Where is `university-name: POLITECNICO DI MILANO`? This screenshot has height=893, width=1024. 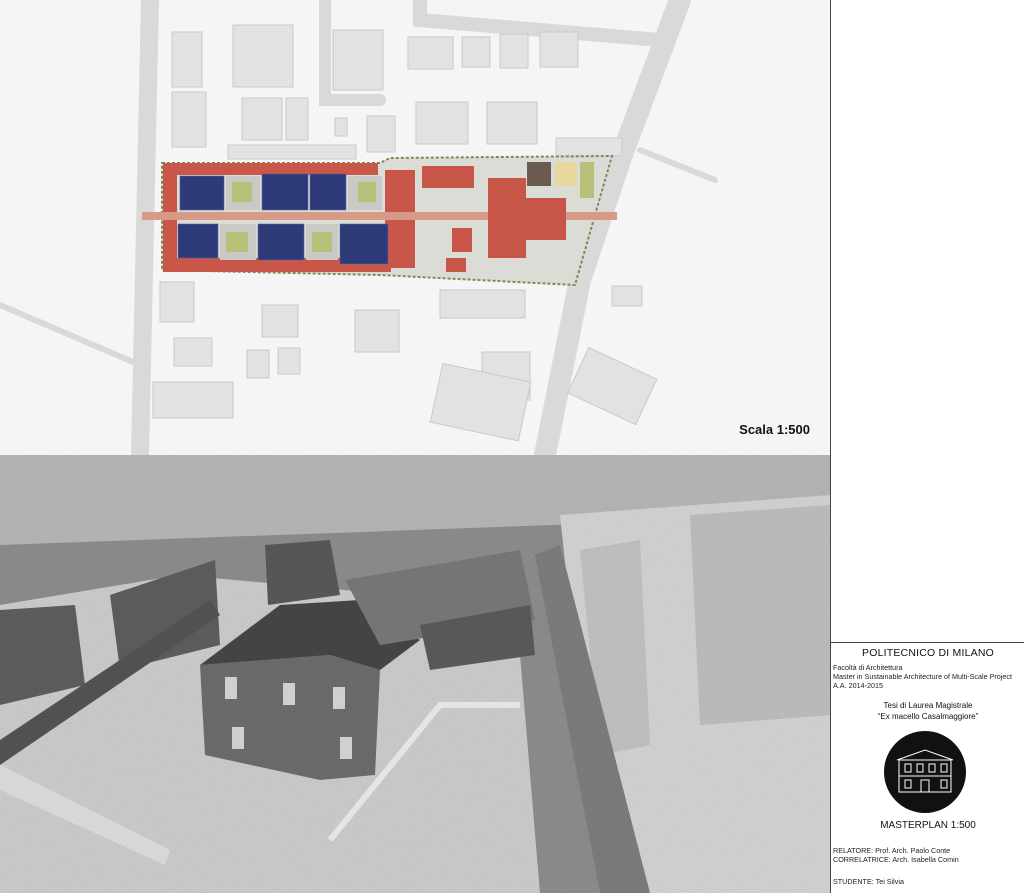 university-name: POLITECNICO DI MILANO is located at coordinates (928, 653).